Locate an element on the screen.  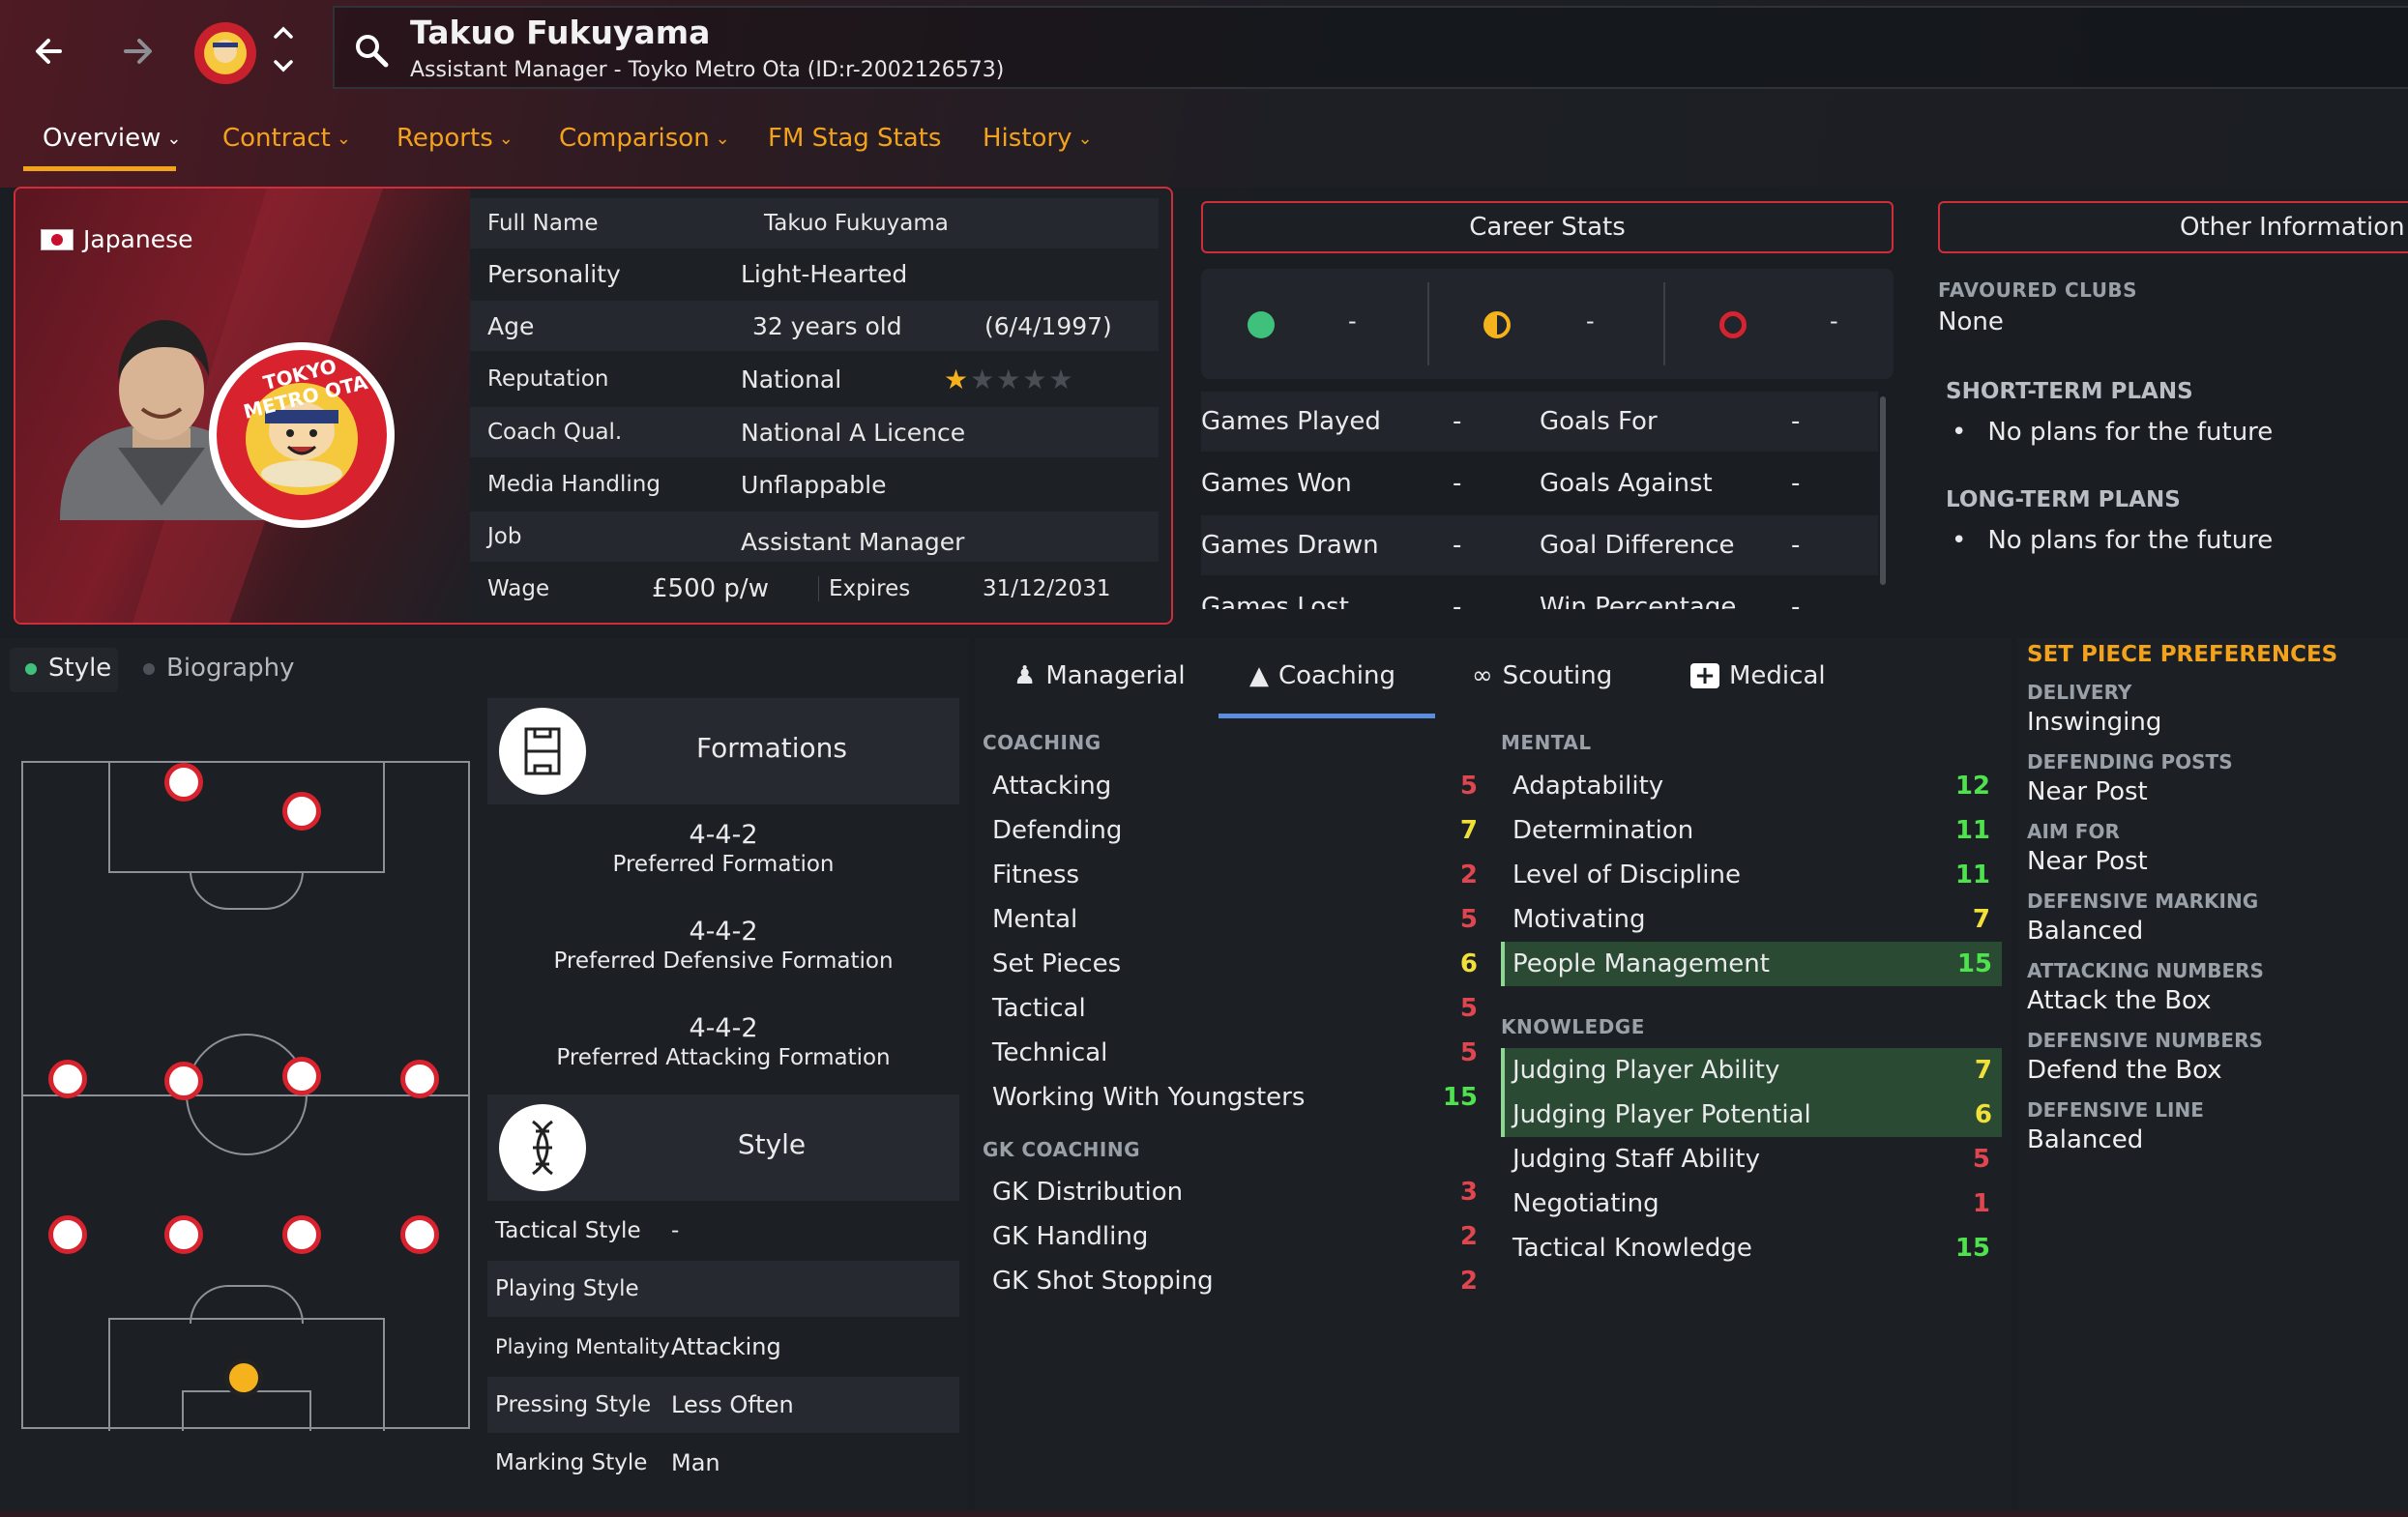
search-icon is located at coordinates (371, 50).